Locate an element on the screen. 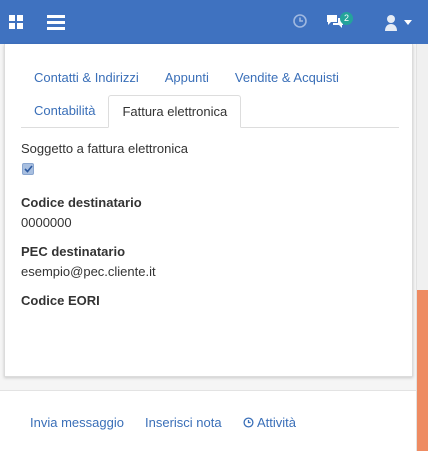 Image resolution: width=428 pixels, height=451 pixels. messages-badge: 2 is located at coordinates (346, 18).